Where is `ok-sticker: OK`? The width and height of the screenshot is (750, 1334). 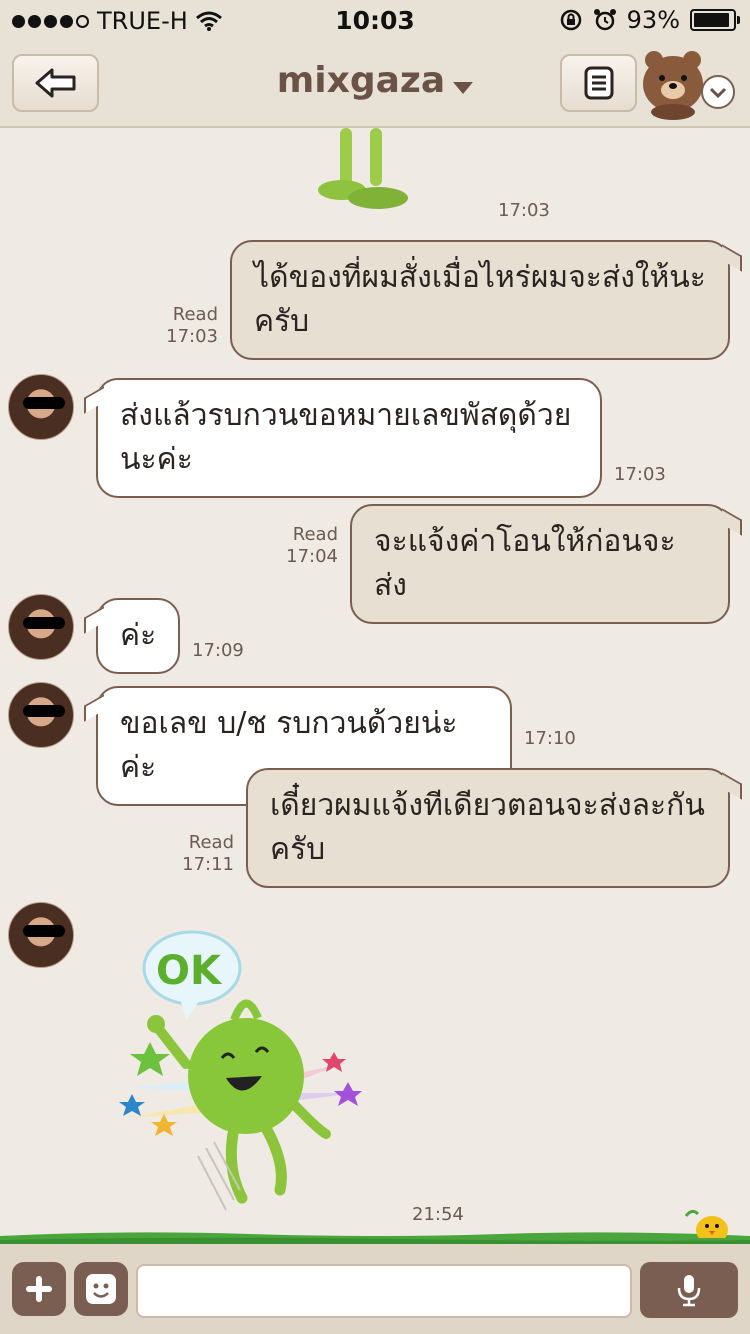
ok-sticker: OK is located at coordinates (246, 1073).